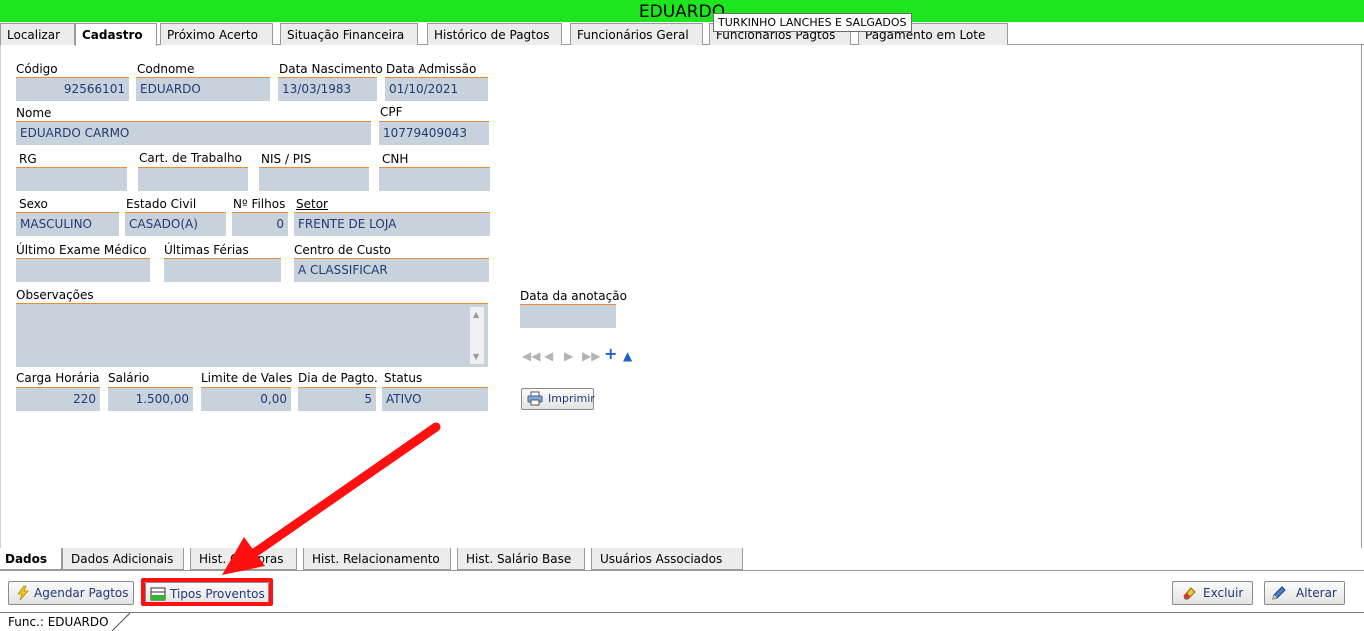 This screenshot has height=631, width=1364. I want to click on codigo-field: 92566101, so click(72, 89).